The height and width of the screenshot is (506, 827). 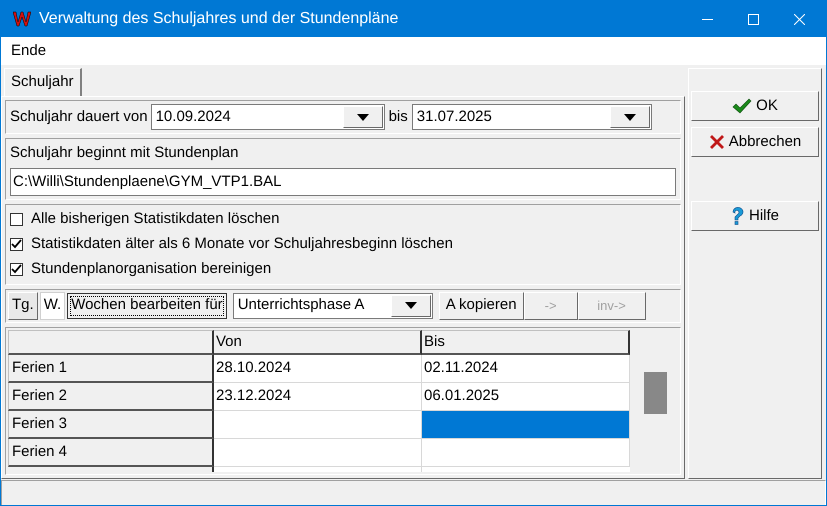 I want to click on app-logo-icon, so click(x=22, y=19).